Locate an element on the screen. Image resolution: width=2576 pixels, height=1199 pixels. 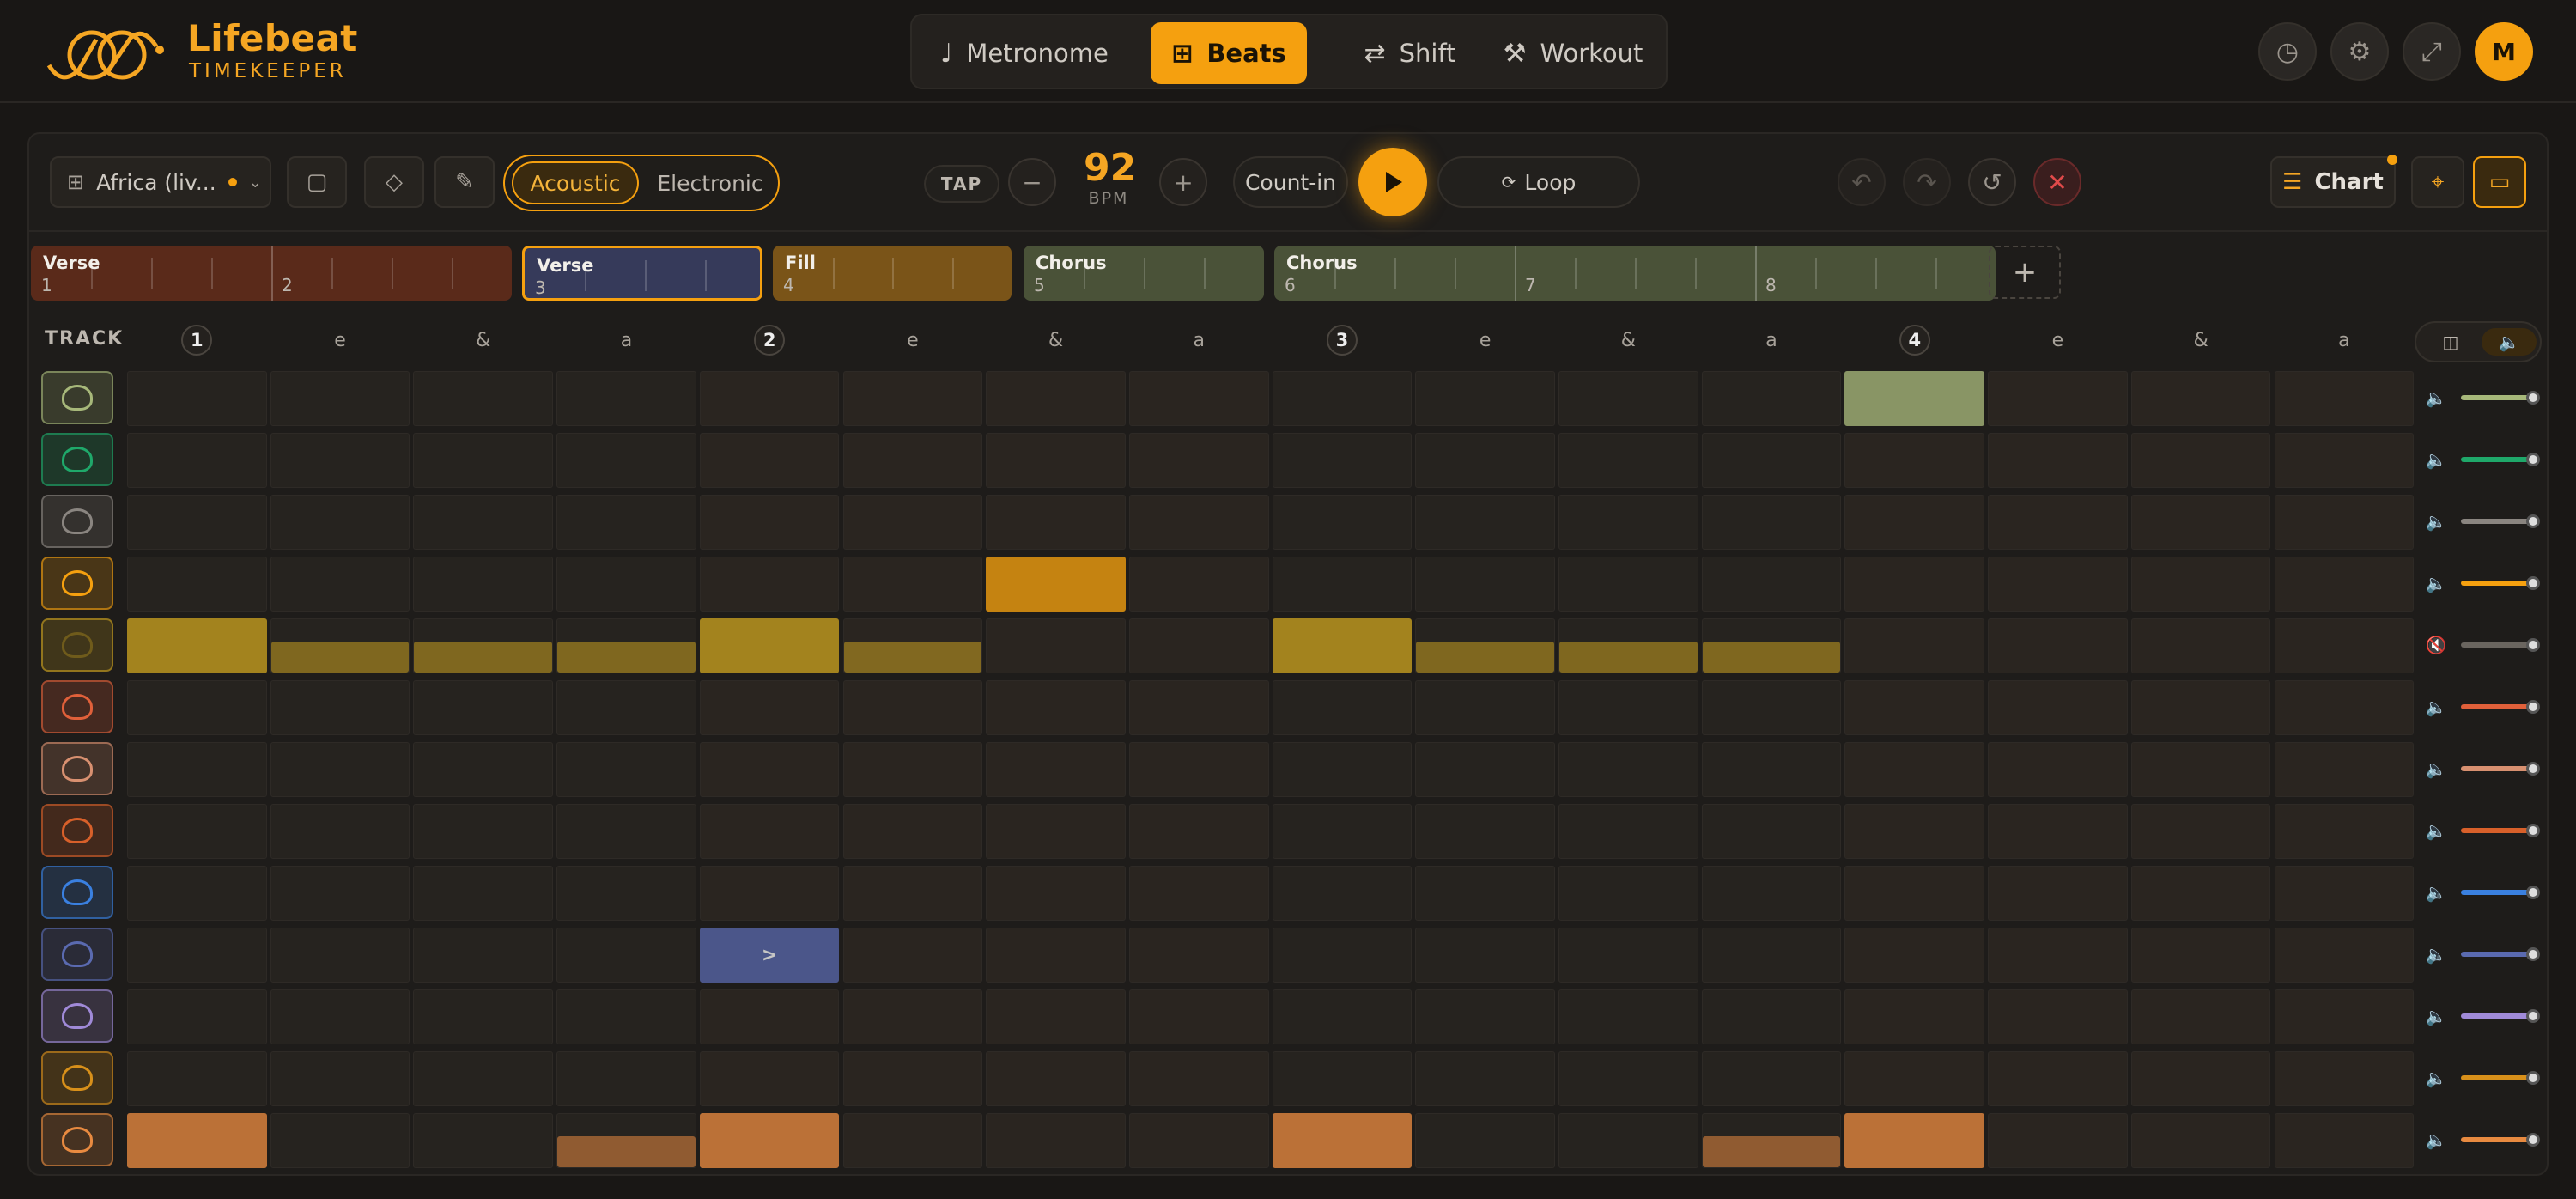
accent-note: > is located at coordinates (770, 955).